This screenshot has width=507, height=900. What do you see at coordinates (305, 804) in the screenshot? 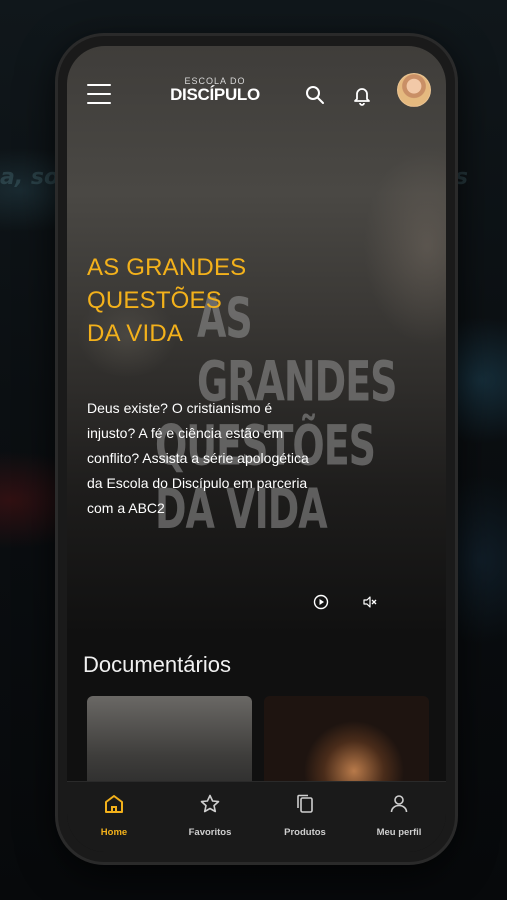
I see `copy-icon` at bounding box center [305, 804].